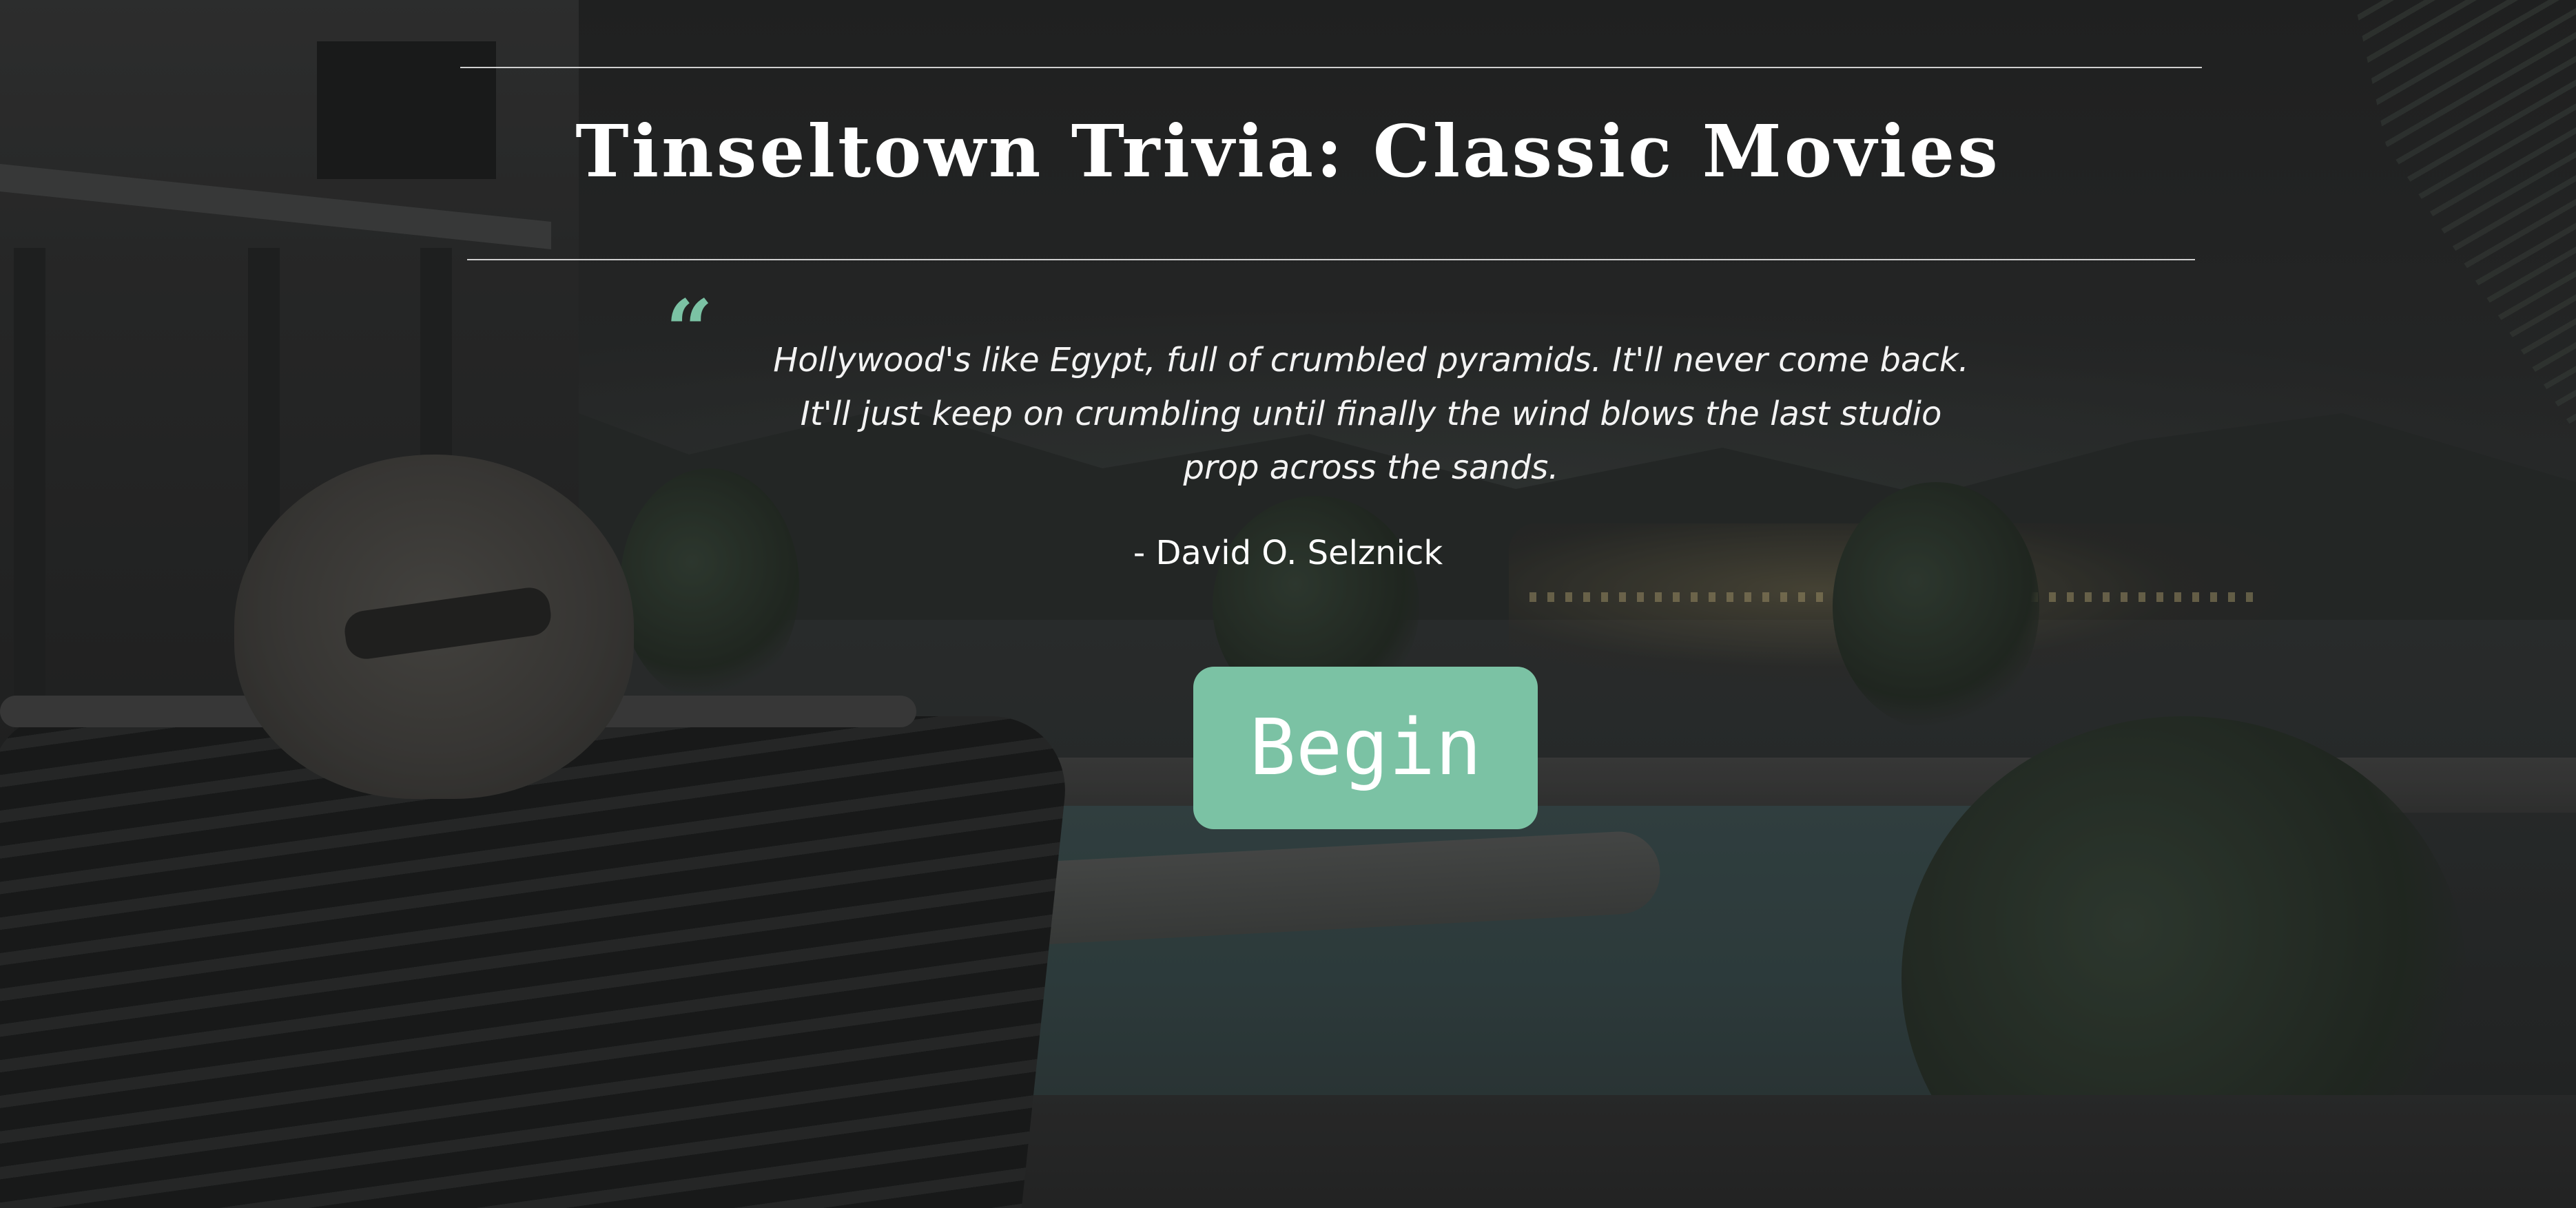 The image size is (2576, 1208). What do you see at coordinates (690, 330) in the screenshot?
I see `opening-quote-icon: “` at bounding box center [690, 330].